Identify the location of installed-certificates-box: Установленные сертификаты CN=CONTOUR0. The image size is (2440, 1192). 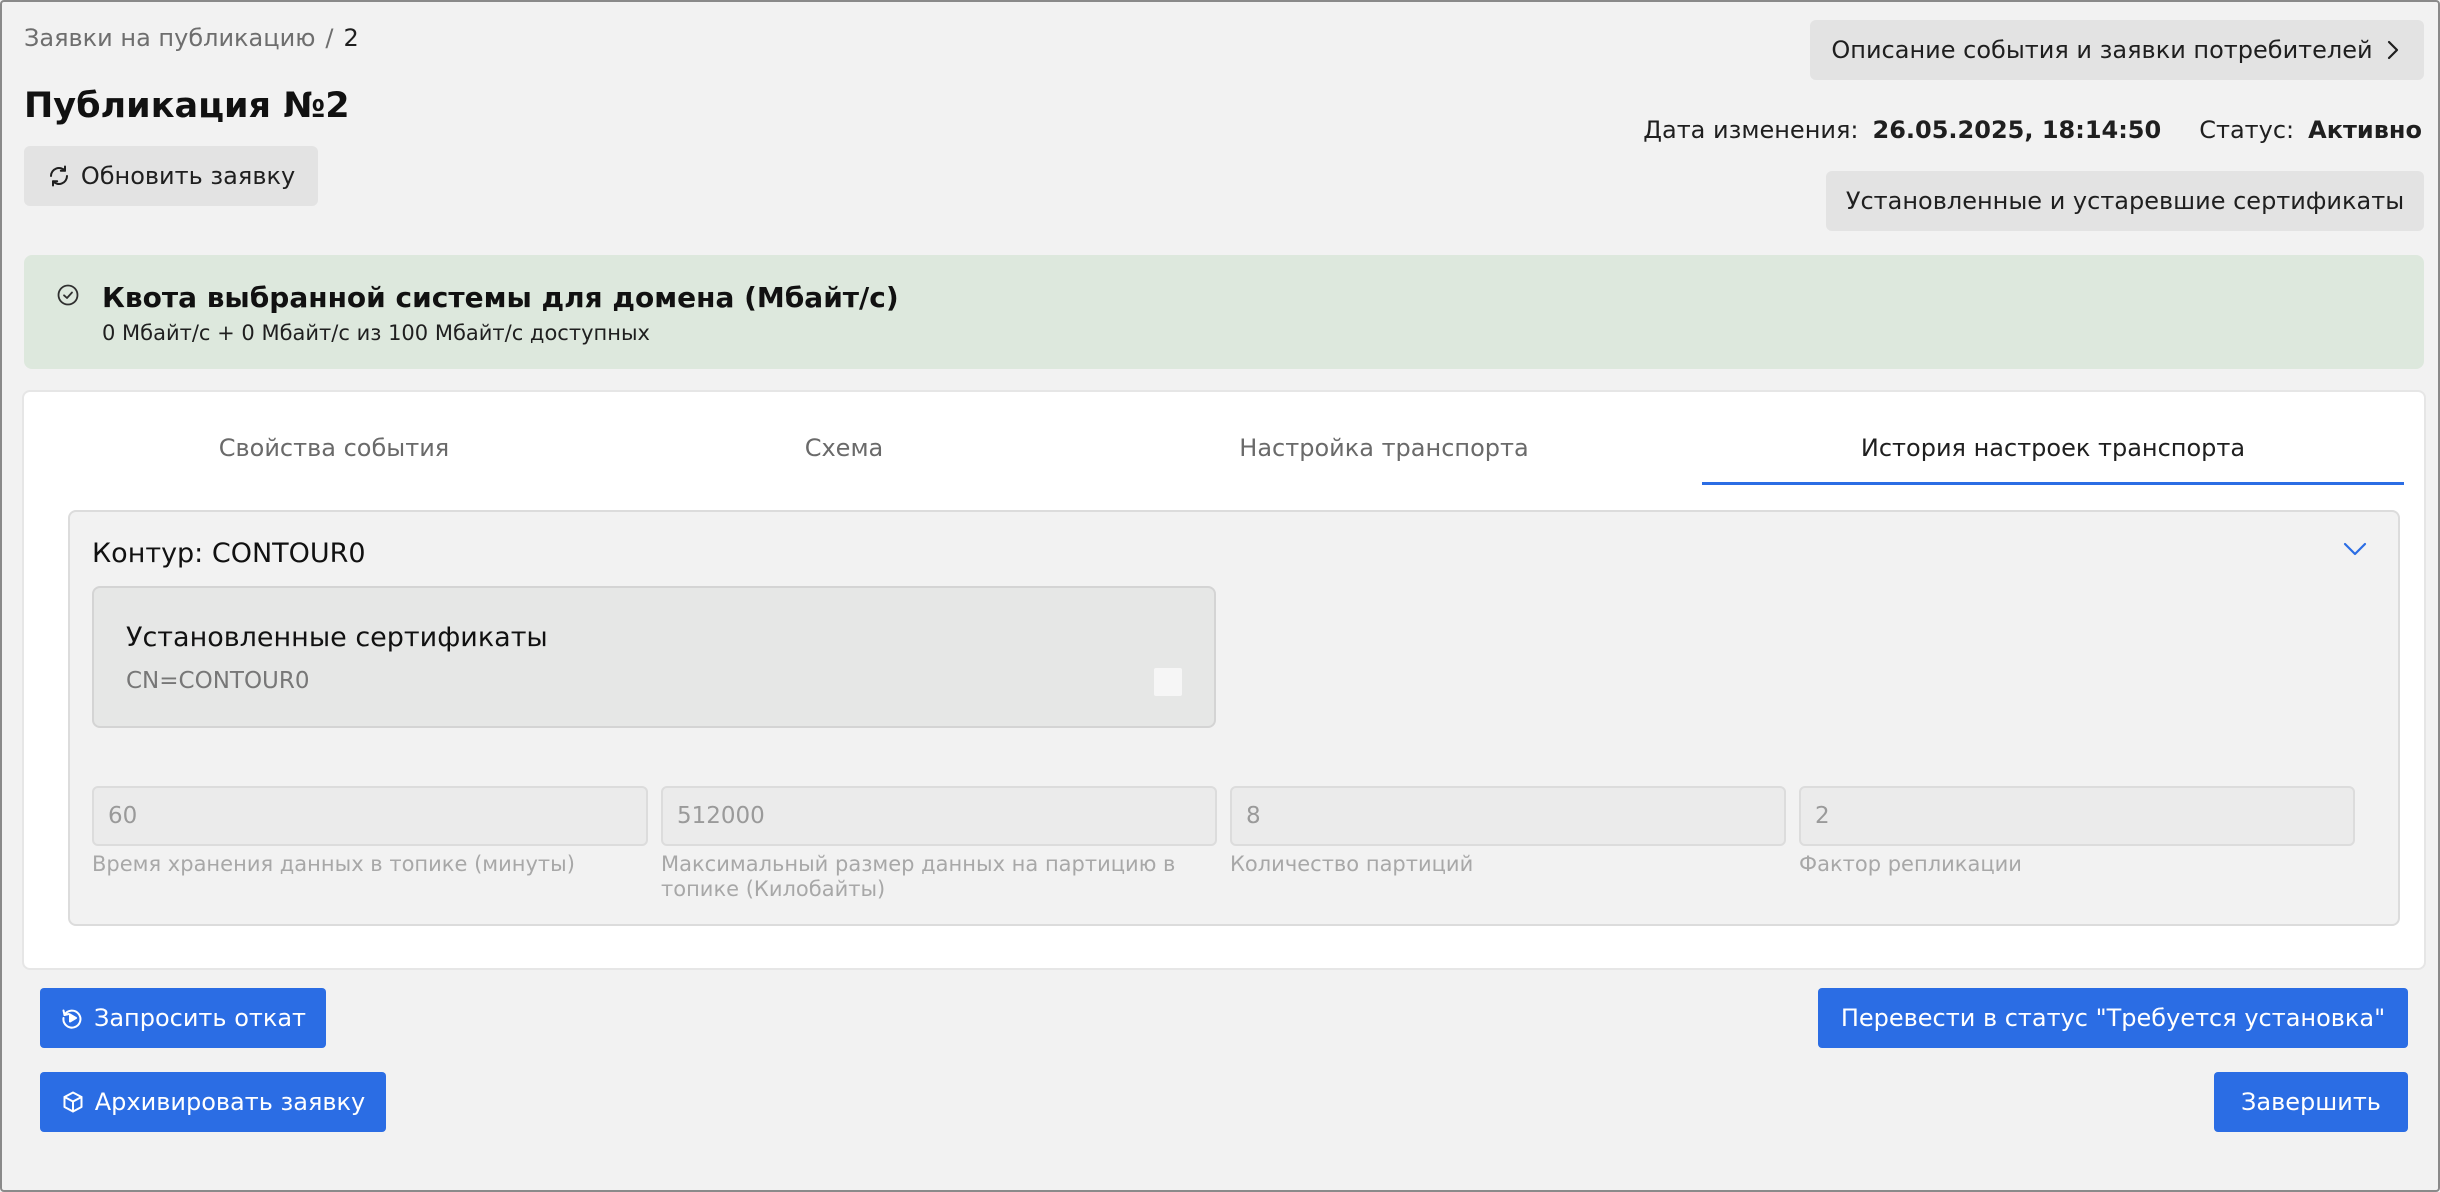
(654, 657).